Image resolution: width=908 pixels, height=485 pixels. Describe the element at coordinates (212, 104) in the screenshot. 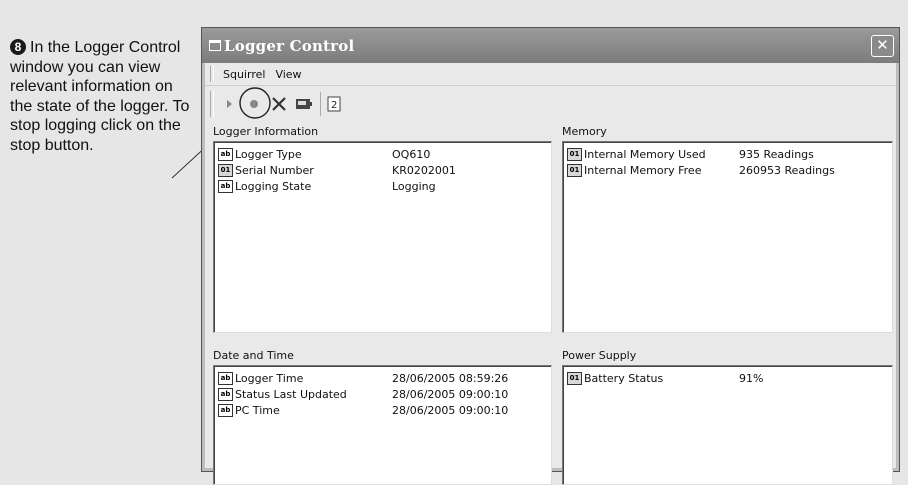

I see `toolbar-grip` at that location.